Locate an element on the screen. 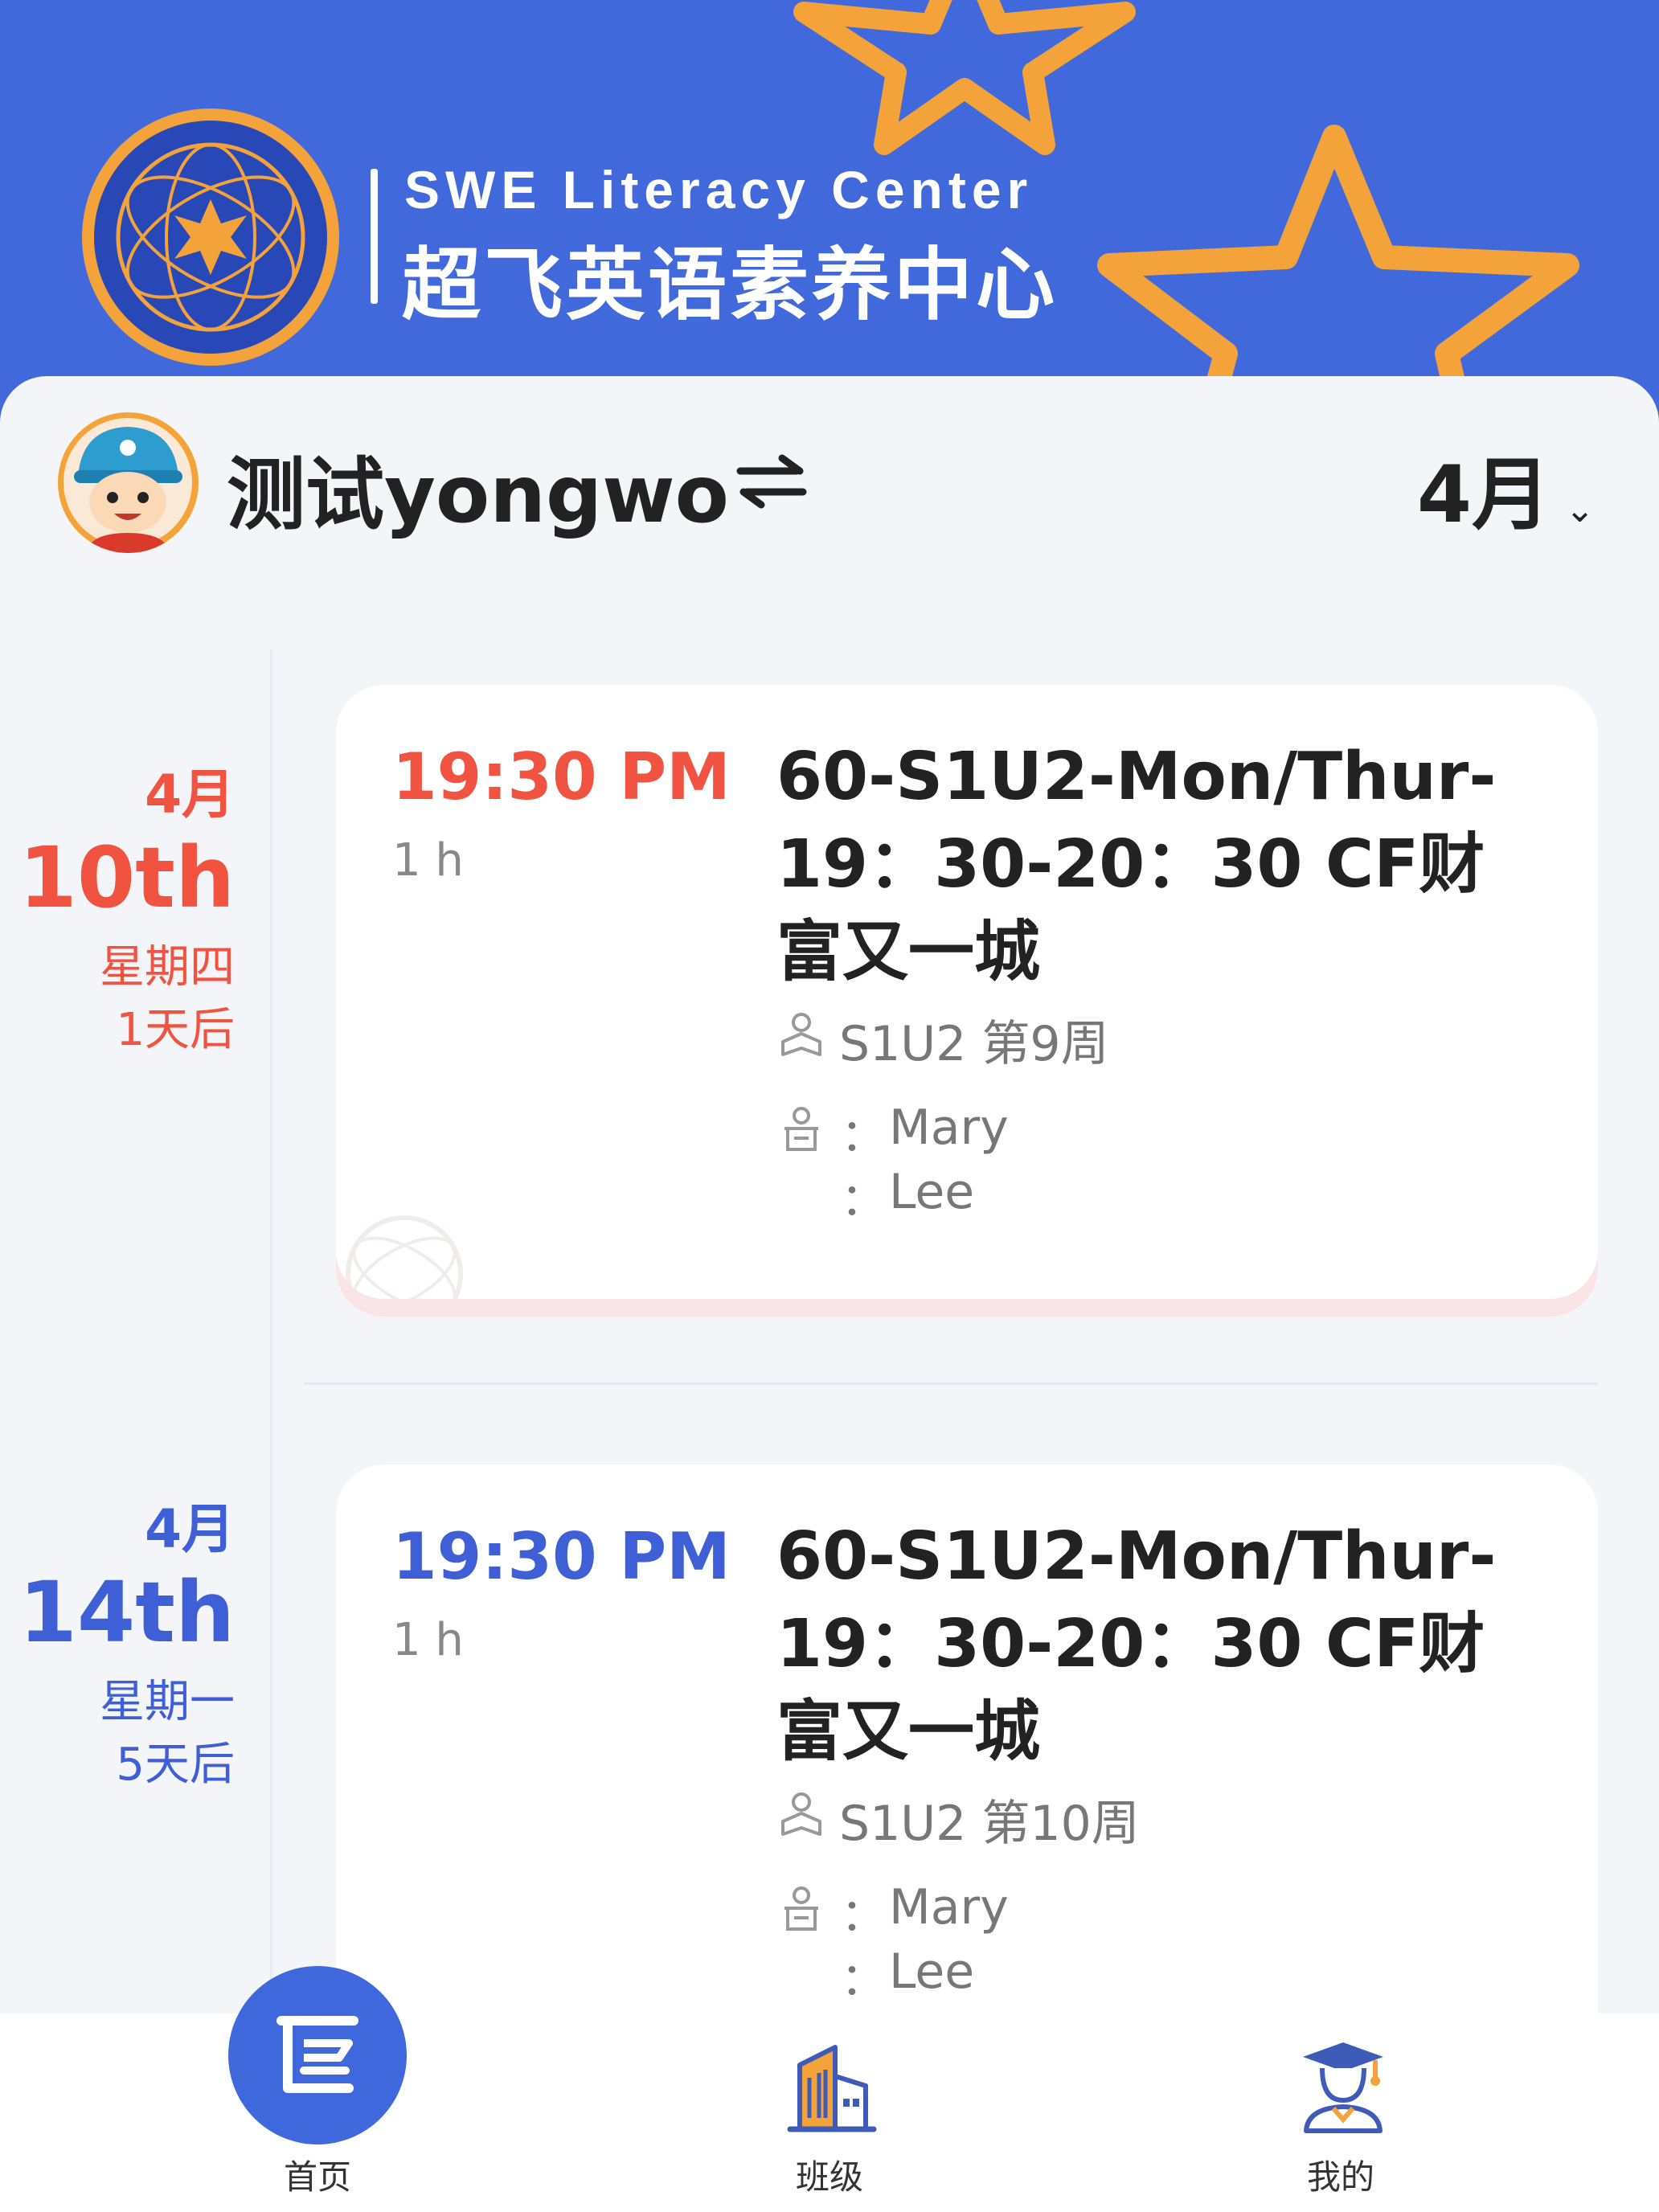 Image resolution: width=1659 pixels, height=2212 pixels. lesson-date: 4月 14th 星期一 5天后 is located at coordinates (117, 1645).